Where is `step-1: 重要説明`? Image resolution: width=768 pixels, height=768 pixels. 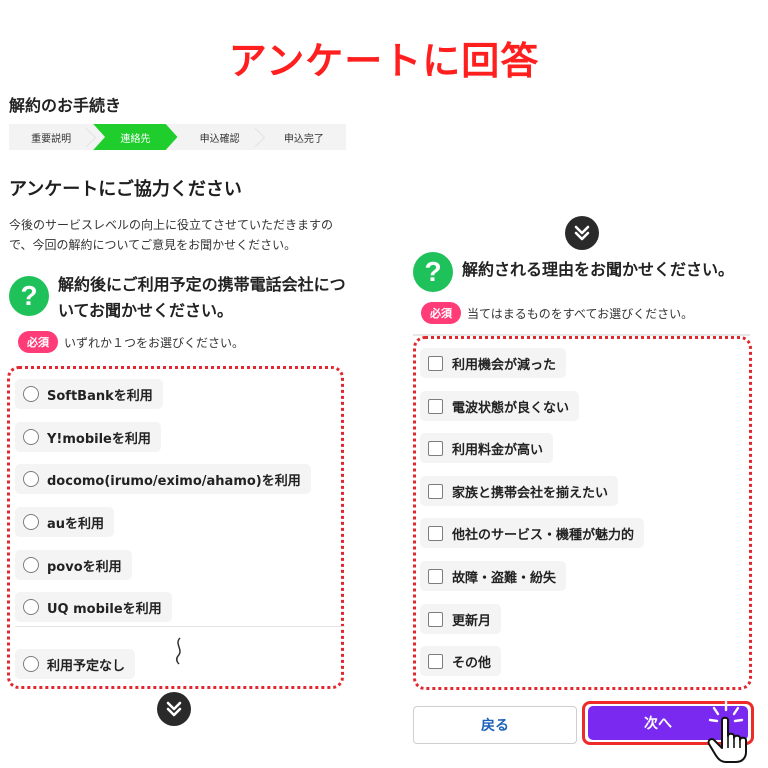 step-1: 重要説明 is located at coordinates (51, 137).